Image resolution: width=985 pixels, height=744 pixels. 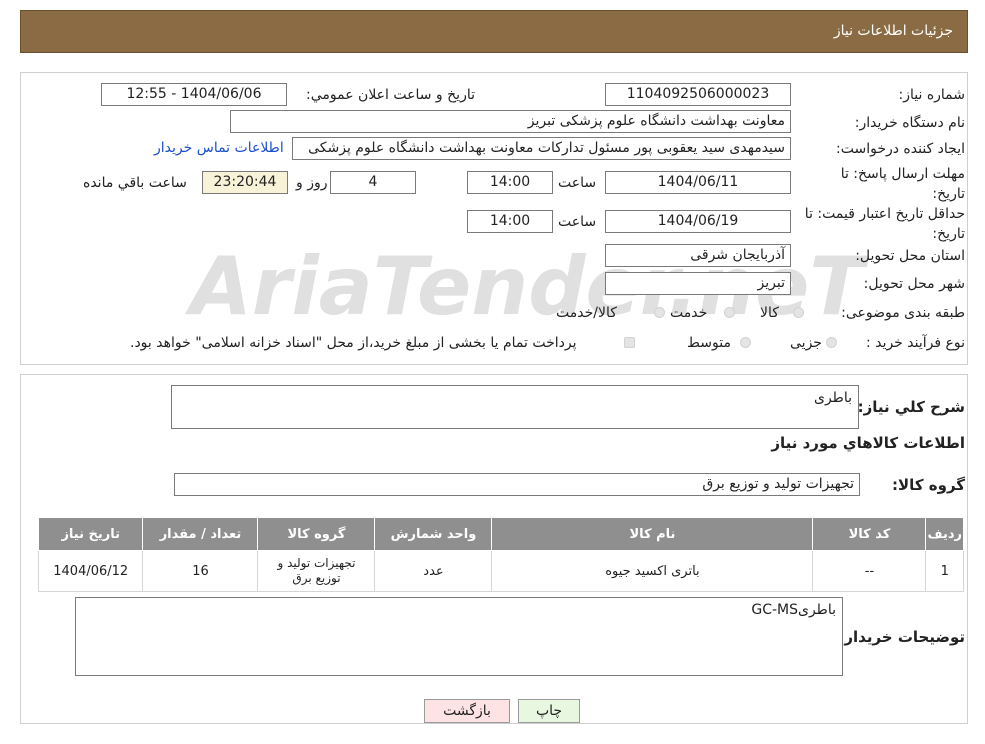 I want to click on days-label: روز و, so click(x=312, y=183).